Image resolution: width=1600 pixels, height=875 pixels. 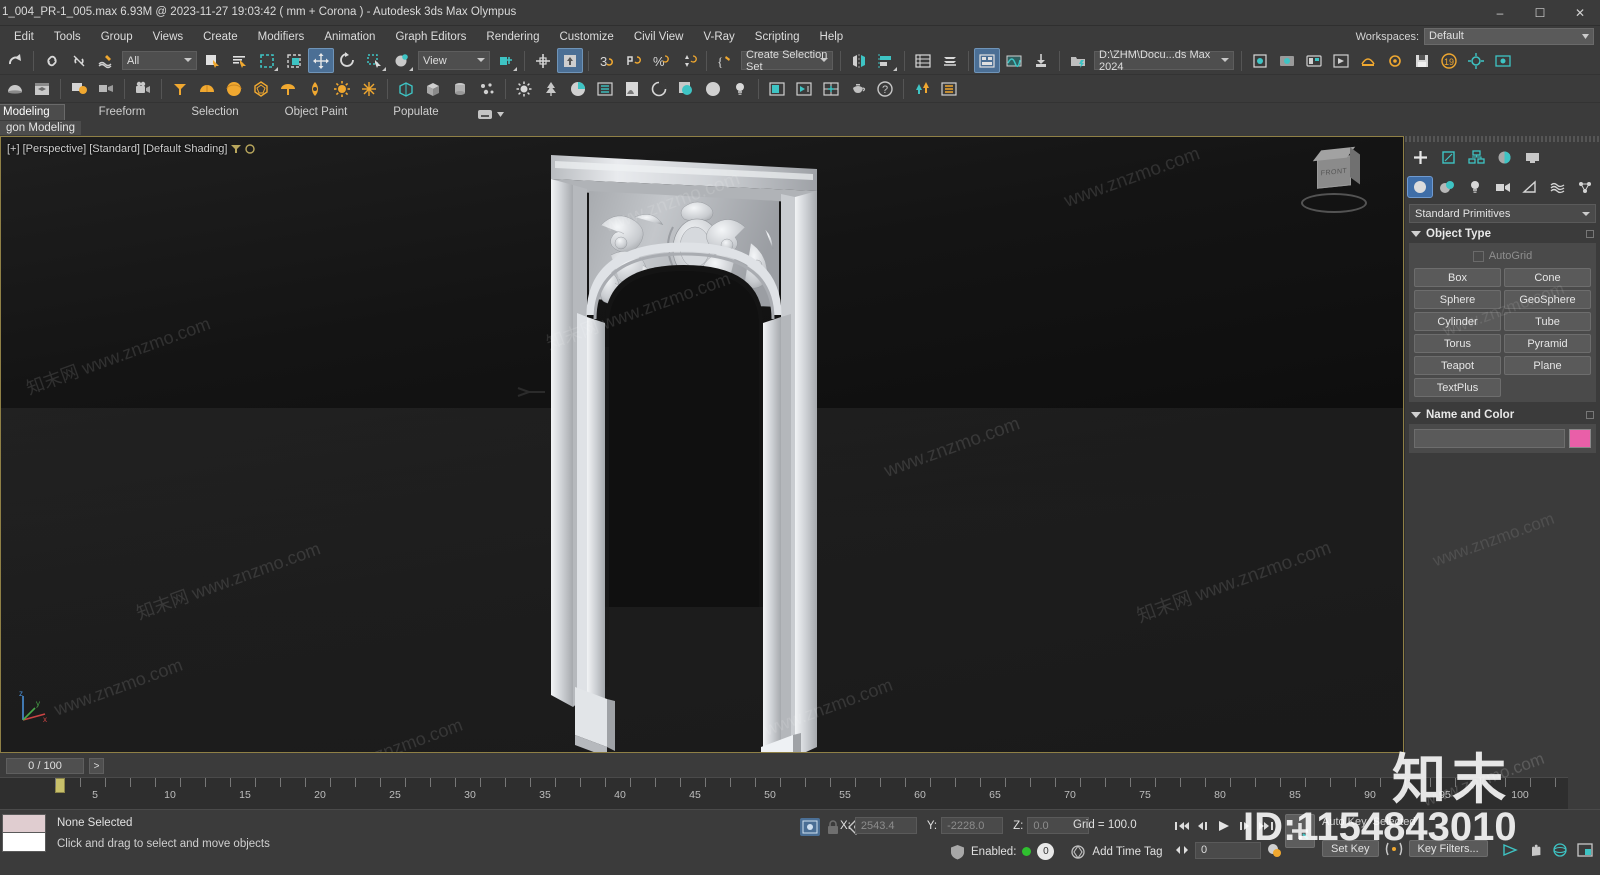 I want to click on go-to-end-icon, so click(x=1266, y=826).